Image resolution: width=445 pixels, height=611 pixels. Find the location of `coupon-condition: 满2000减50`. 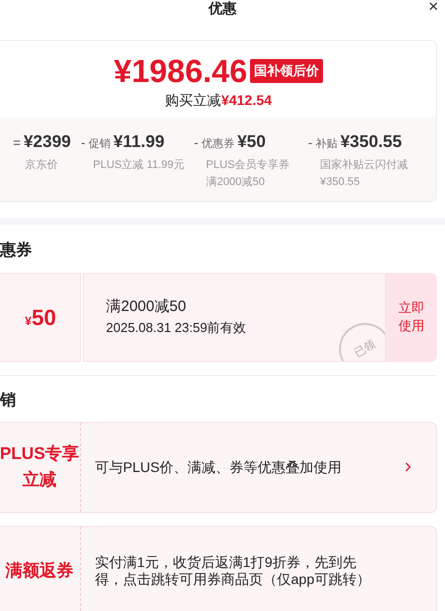

coupon-condition: 满2000减50 is located at coordinates (147, 307).